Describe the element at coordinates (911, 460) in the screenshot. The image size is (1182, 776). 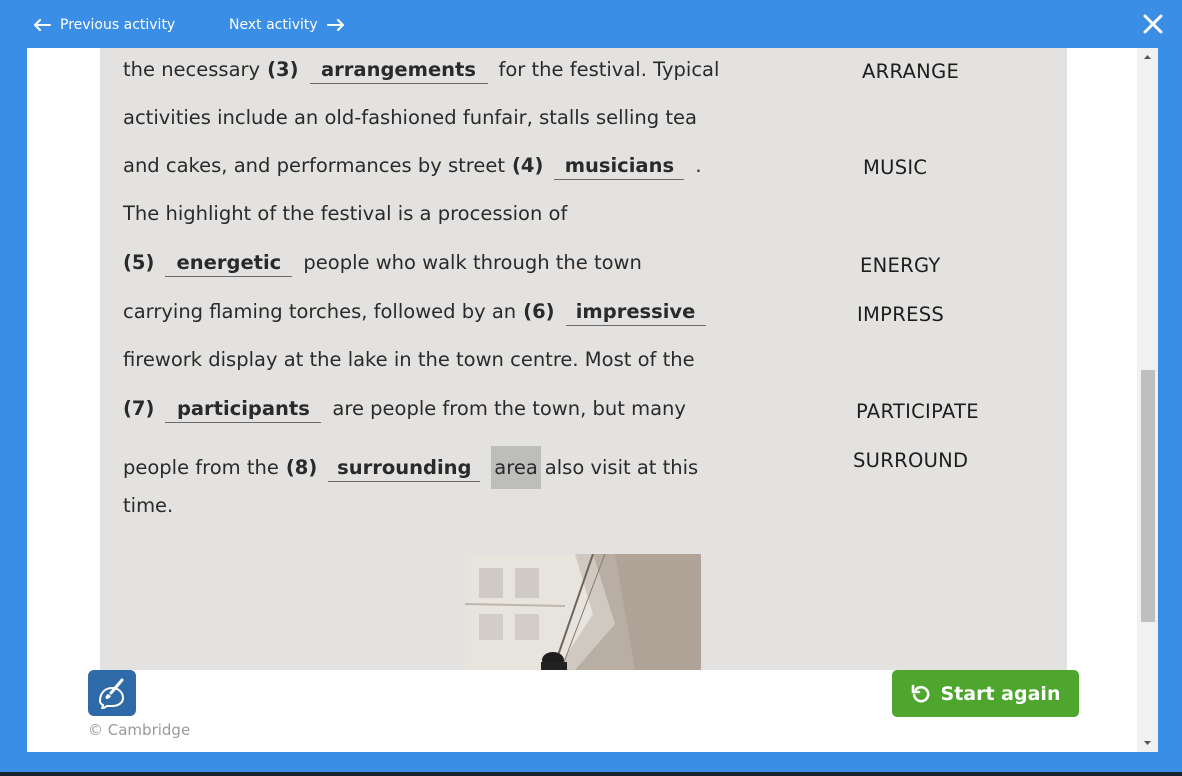
I see `keyword-surround: SURROUND` at that location.